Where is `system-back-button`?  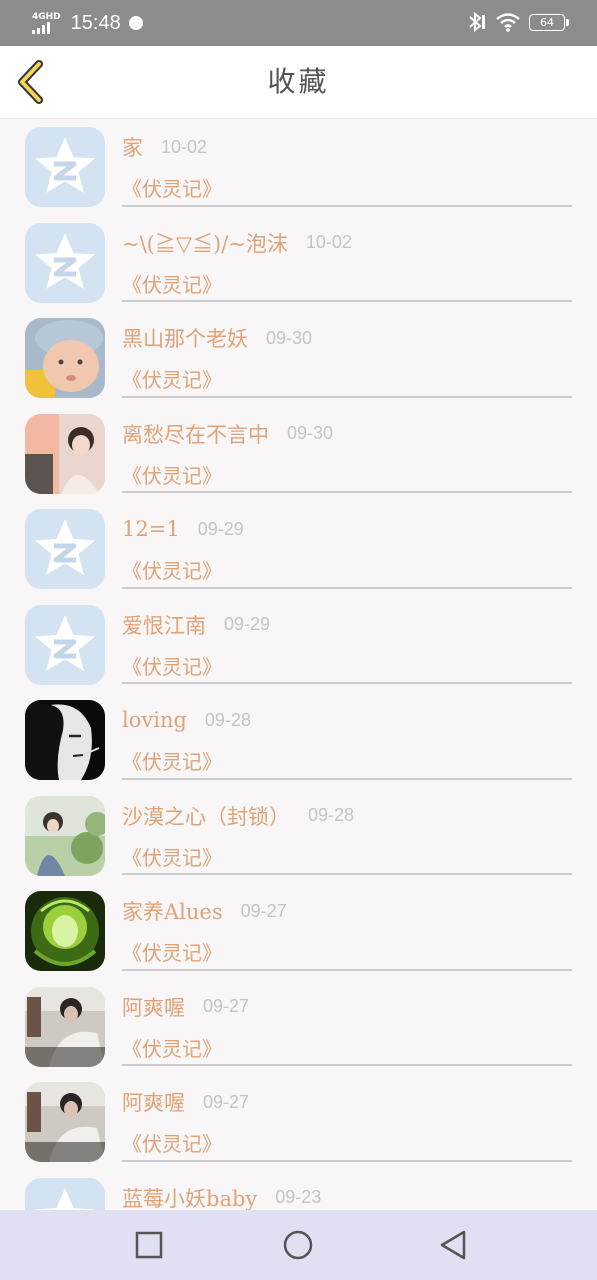
system-back-button is located at coordinates (453, 1245).